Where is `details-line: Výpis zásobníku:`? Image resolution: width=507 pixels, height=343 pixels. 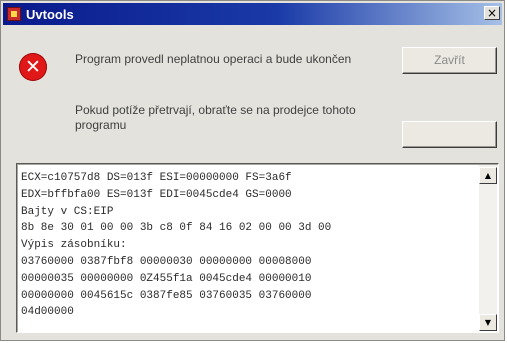 details-line: Výpis zásobníku: is located at coordinates (74, 245).